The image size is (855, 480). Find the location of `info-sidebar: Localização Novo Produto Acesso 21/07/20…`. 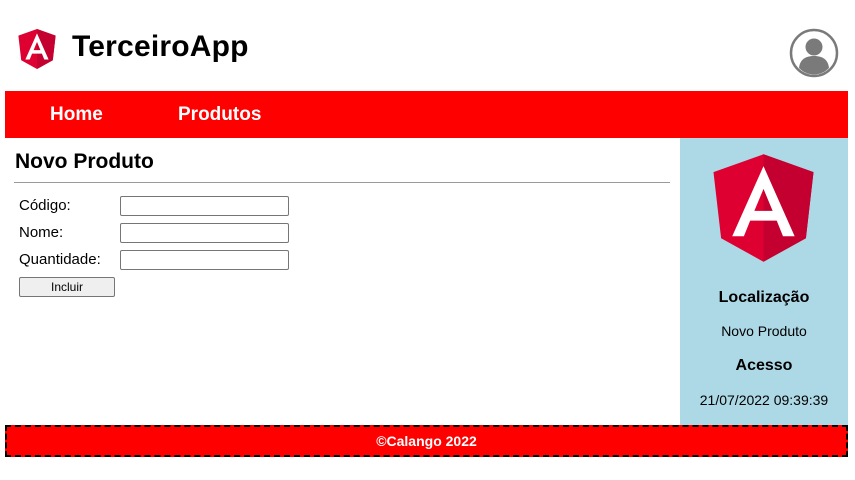

info-sidebar: Localização Novo Produto Acesso 21/07/20… is located at coordinates (764, 281).